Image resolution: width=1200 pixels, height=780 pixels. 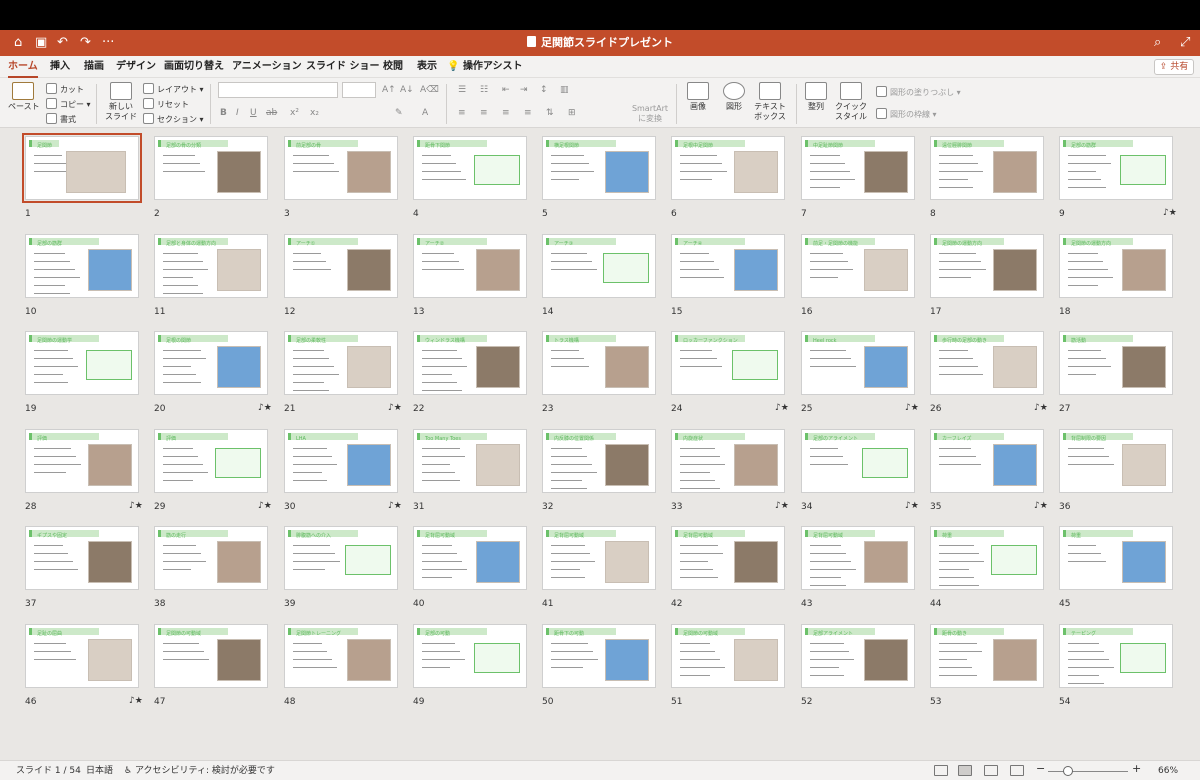 What do you see at coordinates (1157, 43) in the screenshot?
I see `search-icon: ⌕` at bounding box center [1157, 43].